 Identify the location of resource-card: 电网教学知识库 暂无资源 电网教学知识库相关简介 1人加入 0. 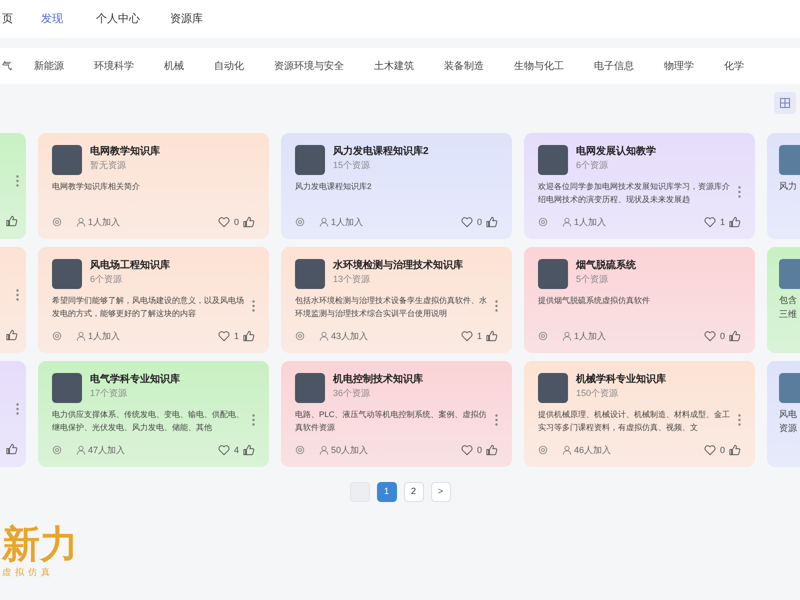
(153, 186).